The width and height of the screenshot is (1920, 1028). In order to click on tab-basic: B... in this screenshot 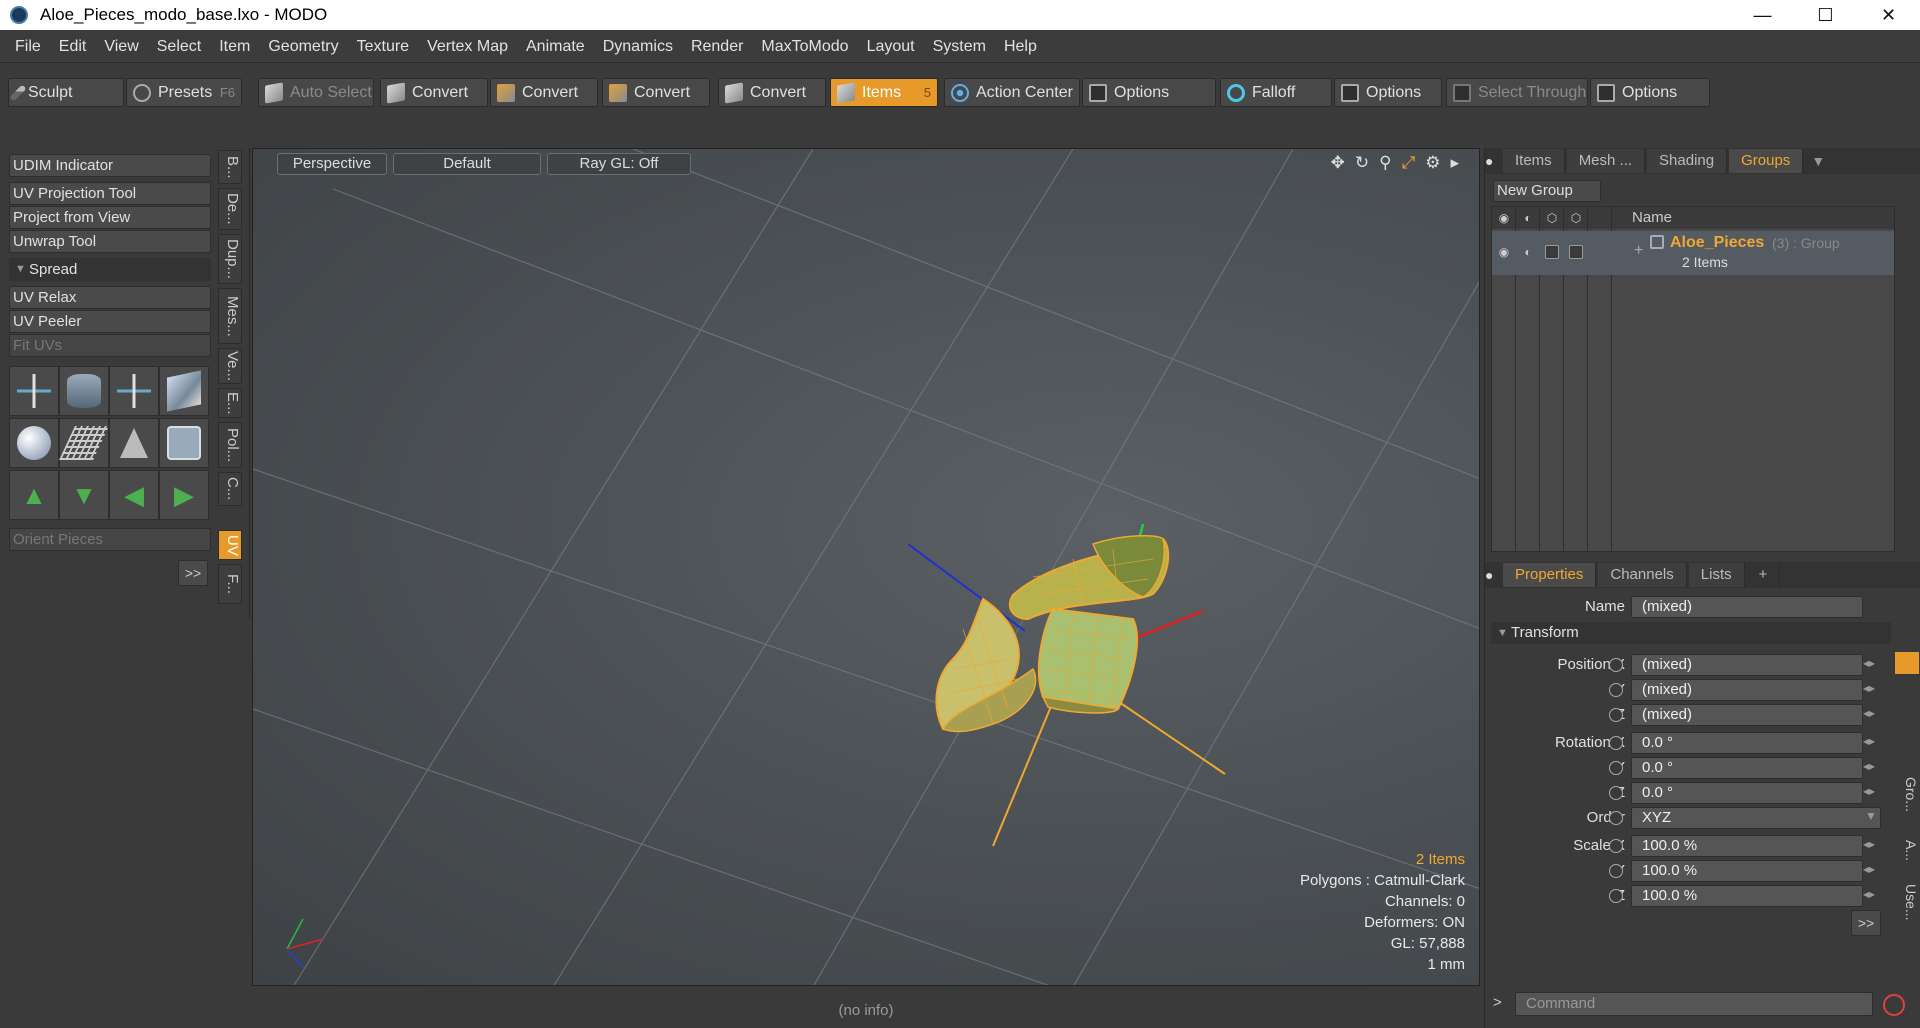, I will do `click(230, 167)`.